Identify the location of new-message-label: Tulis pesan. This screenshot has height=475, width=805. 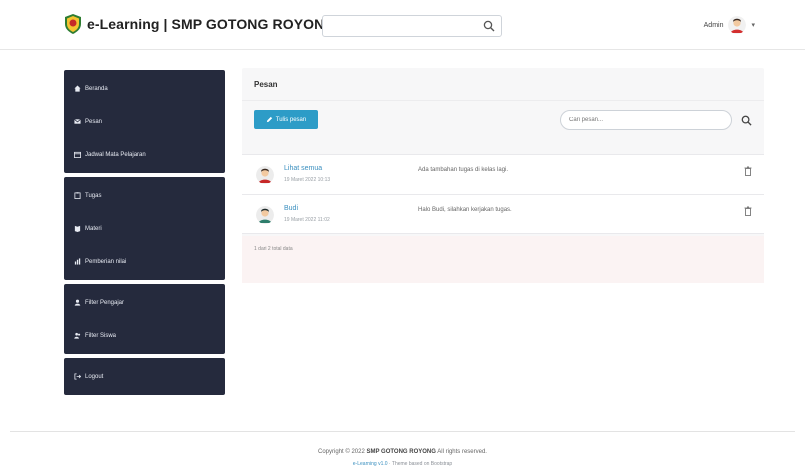
(291, 119).